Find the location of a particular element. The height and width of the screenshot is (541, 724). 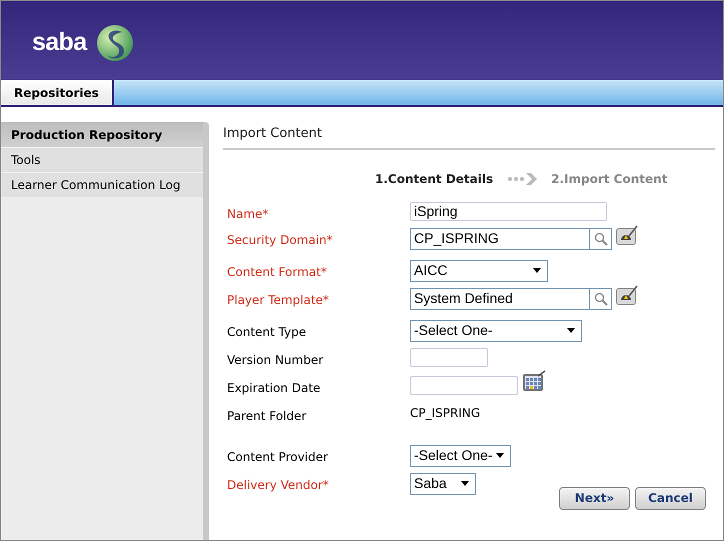

next-button: Next» is located at coordinates (594, 498).